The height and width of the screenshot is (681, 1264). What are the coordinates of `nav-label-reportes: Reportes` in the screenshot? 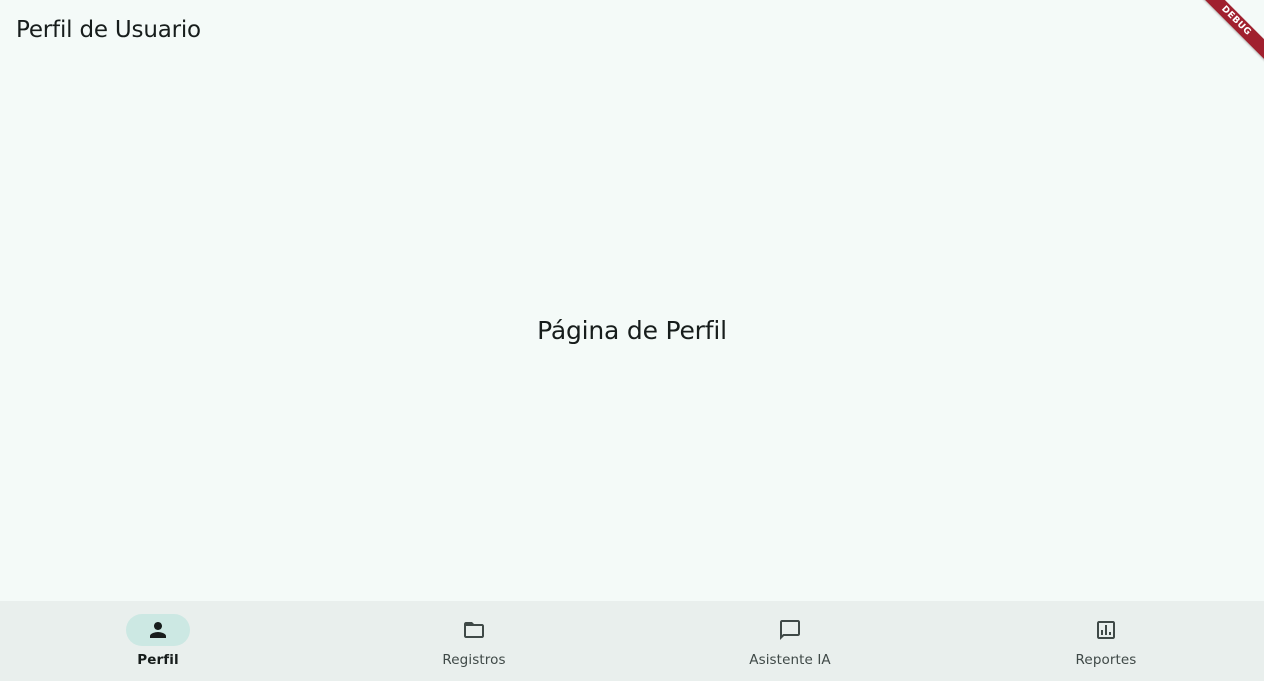 It's located at (1106, 660).